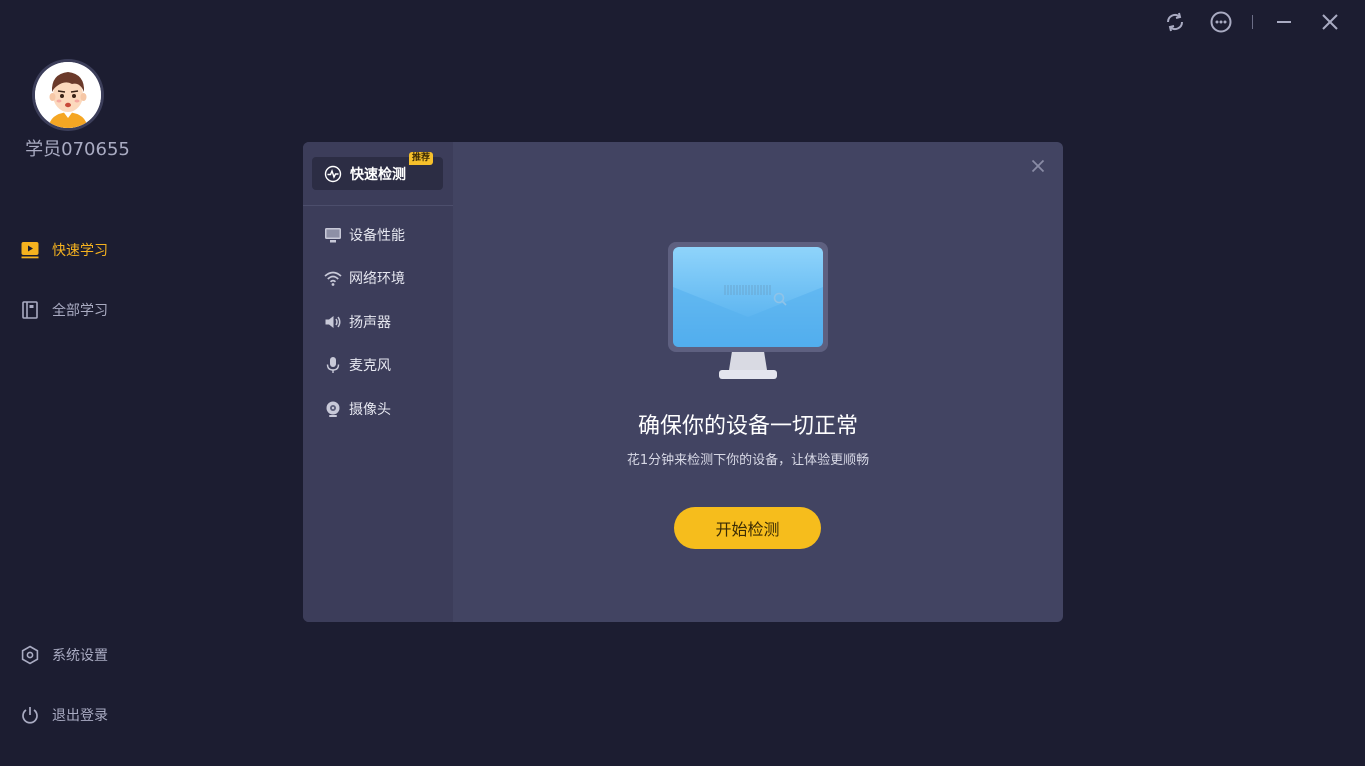 The image size is (1365, 766). Describe the element at coordinates (333, 235) in the screenshot. I see `monitor-icon` at that location.